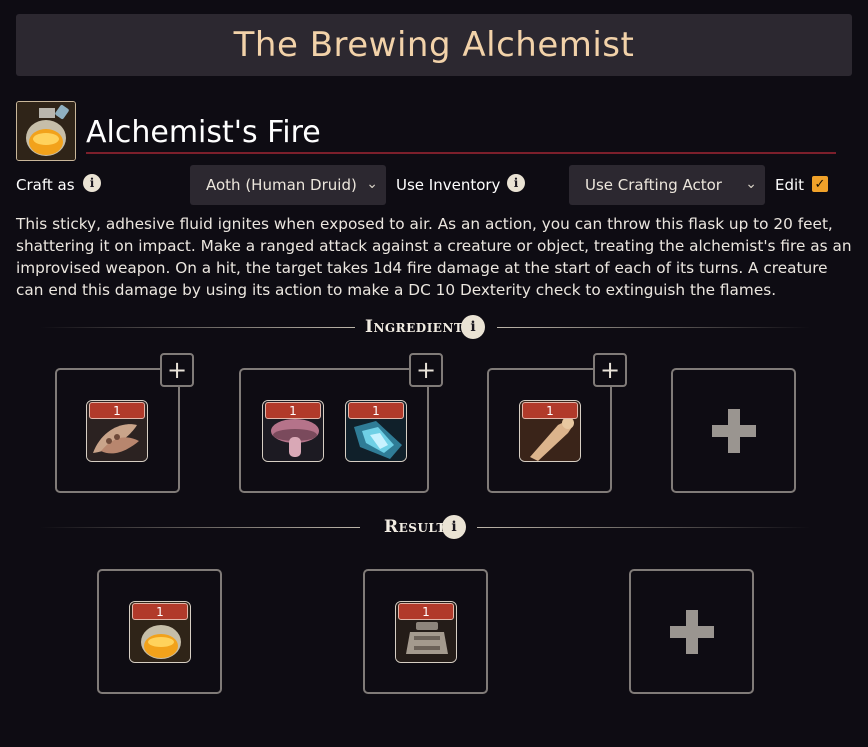 The image size is (868, 747). What do you see at coordinates (454, 527) in the screenshot?
I see `result-info-icon: i` at bounding box center [454, 527].